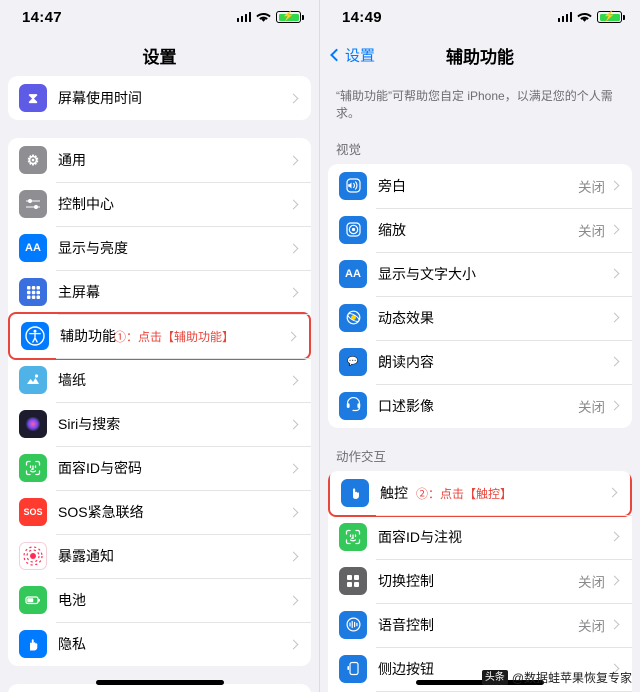  Describe the element at coordinates (159, 17) in the screenshot. I see `left-status-bar: 14:47 ⚡` at that location.